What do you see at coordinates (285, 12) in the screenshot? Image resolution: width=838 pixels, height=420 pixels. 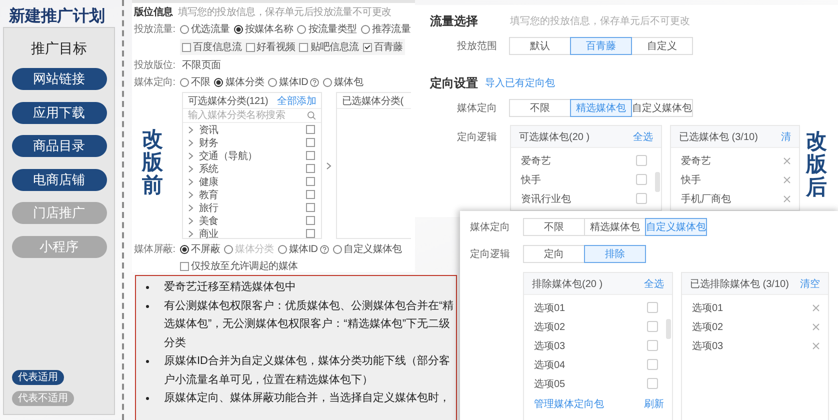 I see `section-hint: 填写您的投放信息，保存单元后投放流量不可更改` at bounding box center [285, 12].